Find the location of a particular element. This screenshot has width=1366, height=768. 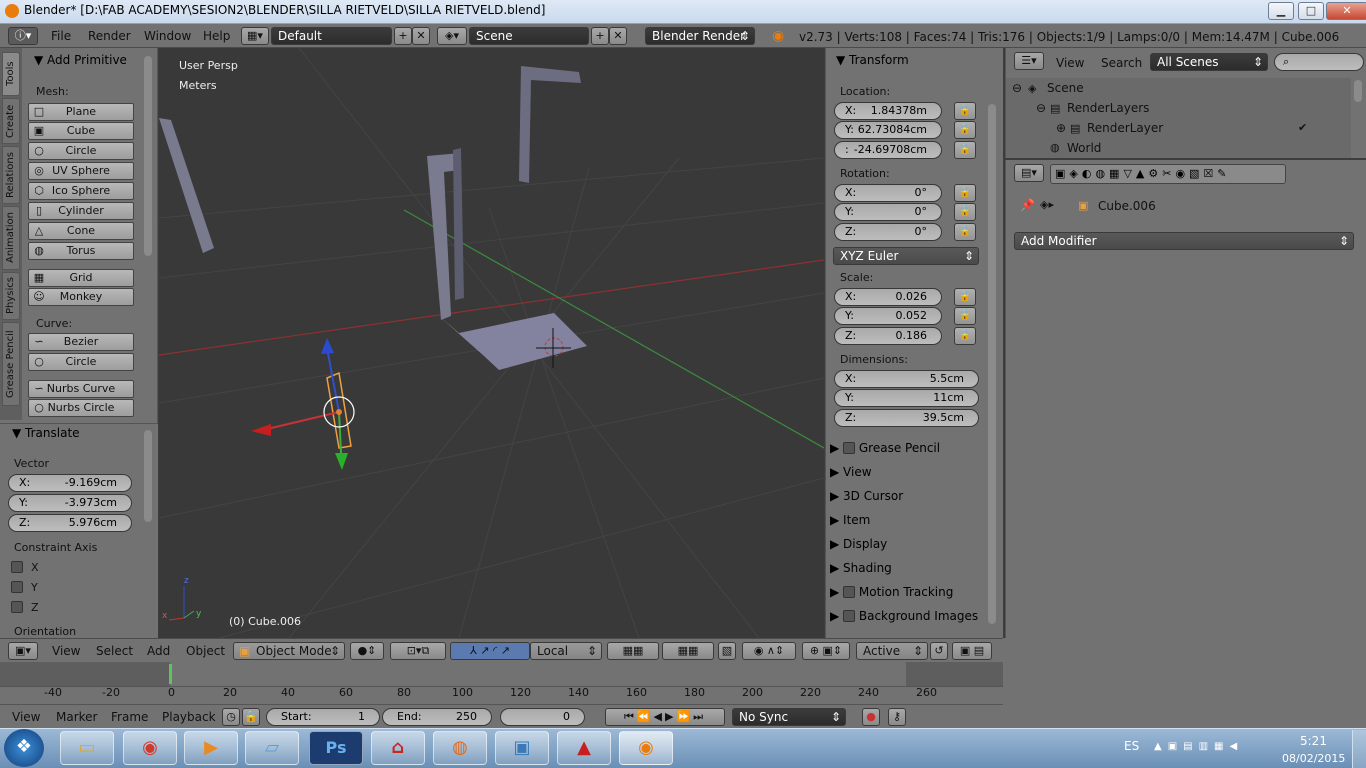

motion-tracking-checkbox is located at coordinates (849, 592).